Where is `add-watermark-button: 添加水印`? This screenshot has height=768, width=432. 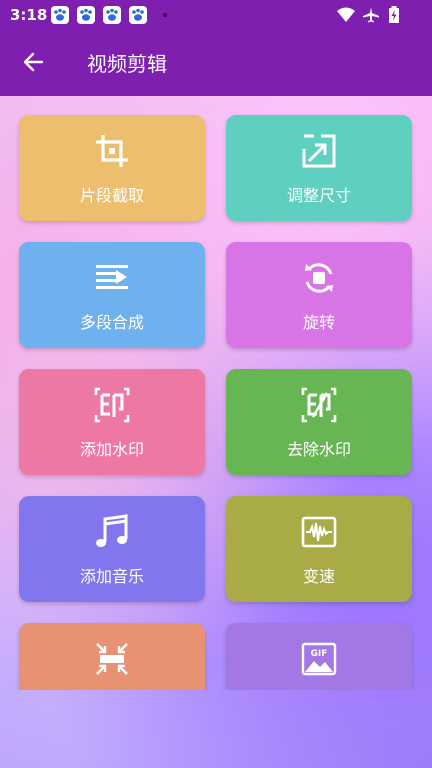
add-watermark-button: 添加水印 is located at coordinates (112, 422).